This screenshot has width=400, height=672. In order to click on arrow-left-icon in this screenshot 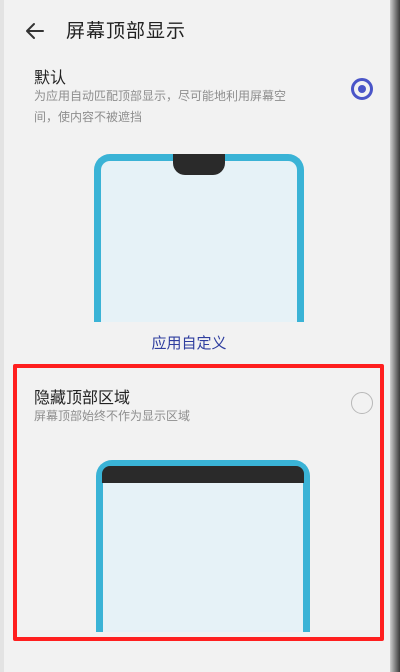, I will do `click(35, 31)`.